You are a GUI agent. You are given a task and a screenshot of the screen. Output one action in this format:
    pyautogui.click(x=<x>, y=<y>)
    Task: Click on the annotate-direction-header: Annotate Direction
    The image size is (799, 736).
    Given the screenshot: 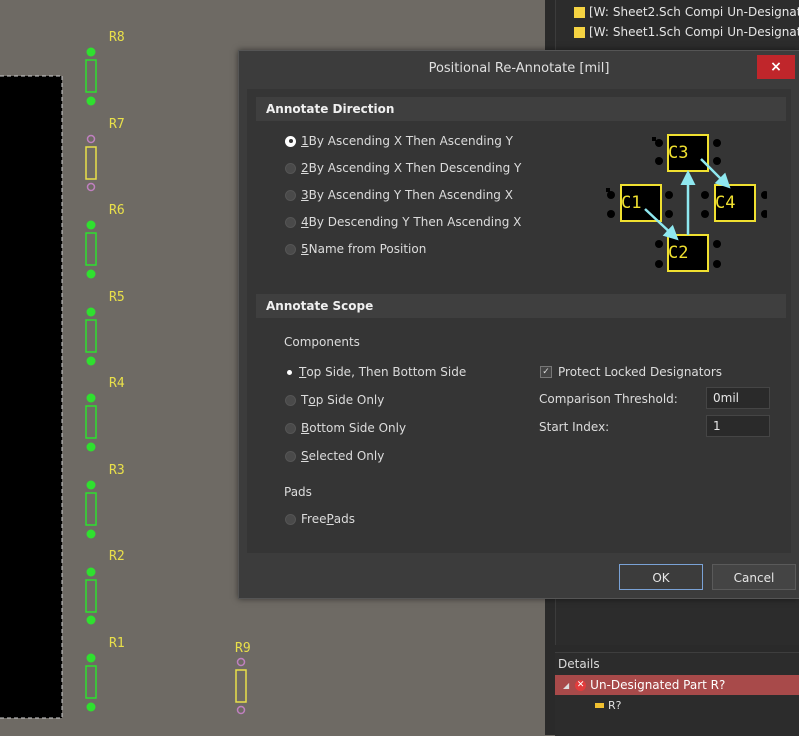 What is the action you would take?
    pyautogui.click(x=521, y=109)
    